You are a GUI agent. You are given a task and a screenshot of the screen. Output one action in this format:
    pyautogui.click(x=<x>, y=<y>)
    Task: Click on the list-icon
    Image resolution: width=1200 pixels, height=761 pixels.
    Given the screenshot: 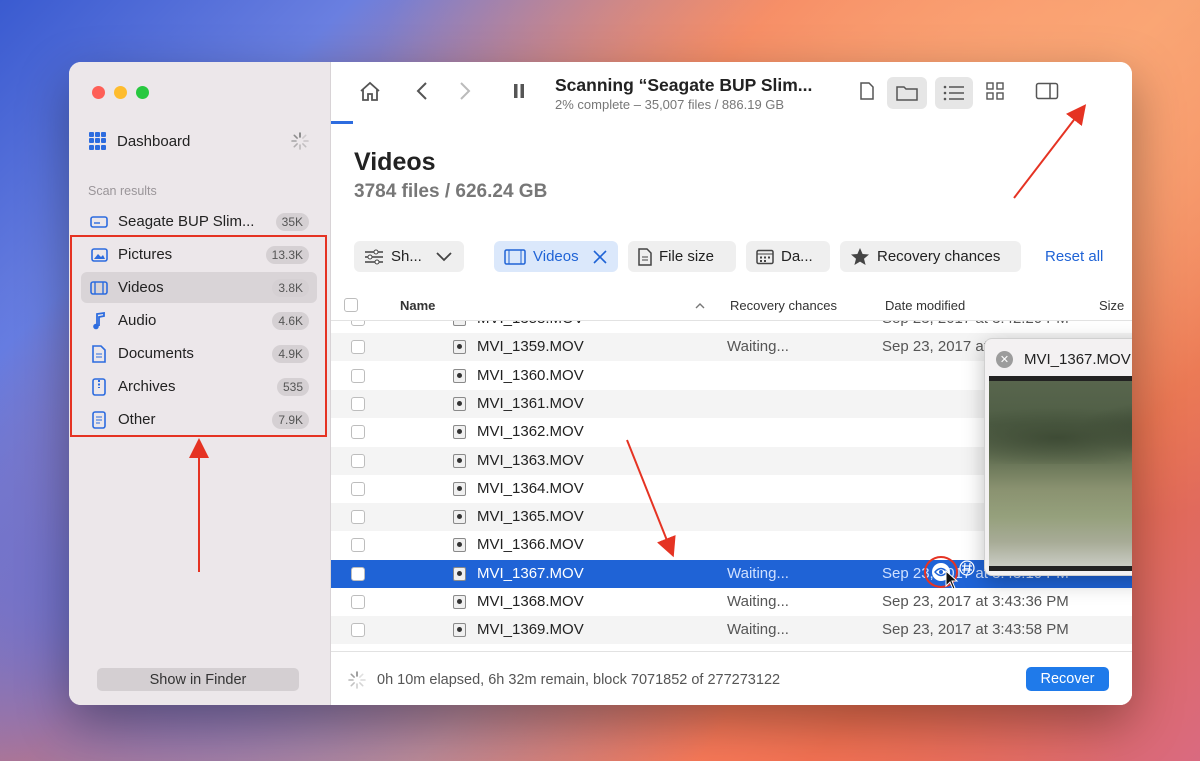 What is the action you would take?
    pyautogui.click(x=953, y=93)
    